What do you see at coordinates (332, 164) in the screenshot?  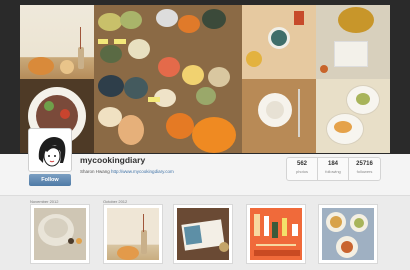 I see `stat-following-count: 184` at bounding box center [332, 164].